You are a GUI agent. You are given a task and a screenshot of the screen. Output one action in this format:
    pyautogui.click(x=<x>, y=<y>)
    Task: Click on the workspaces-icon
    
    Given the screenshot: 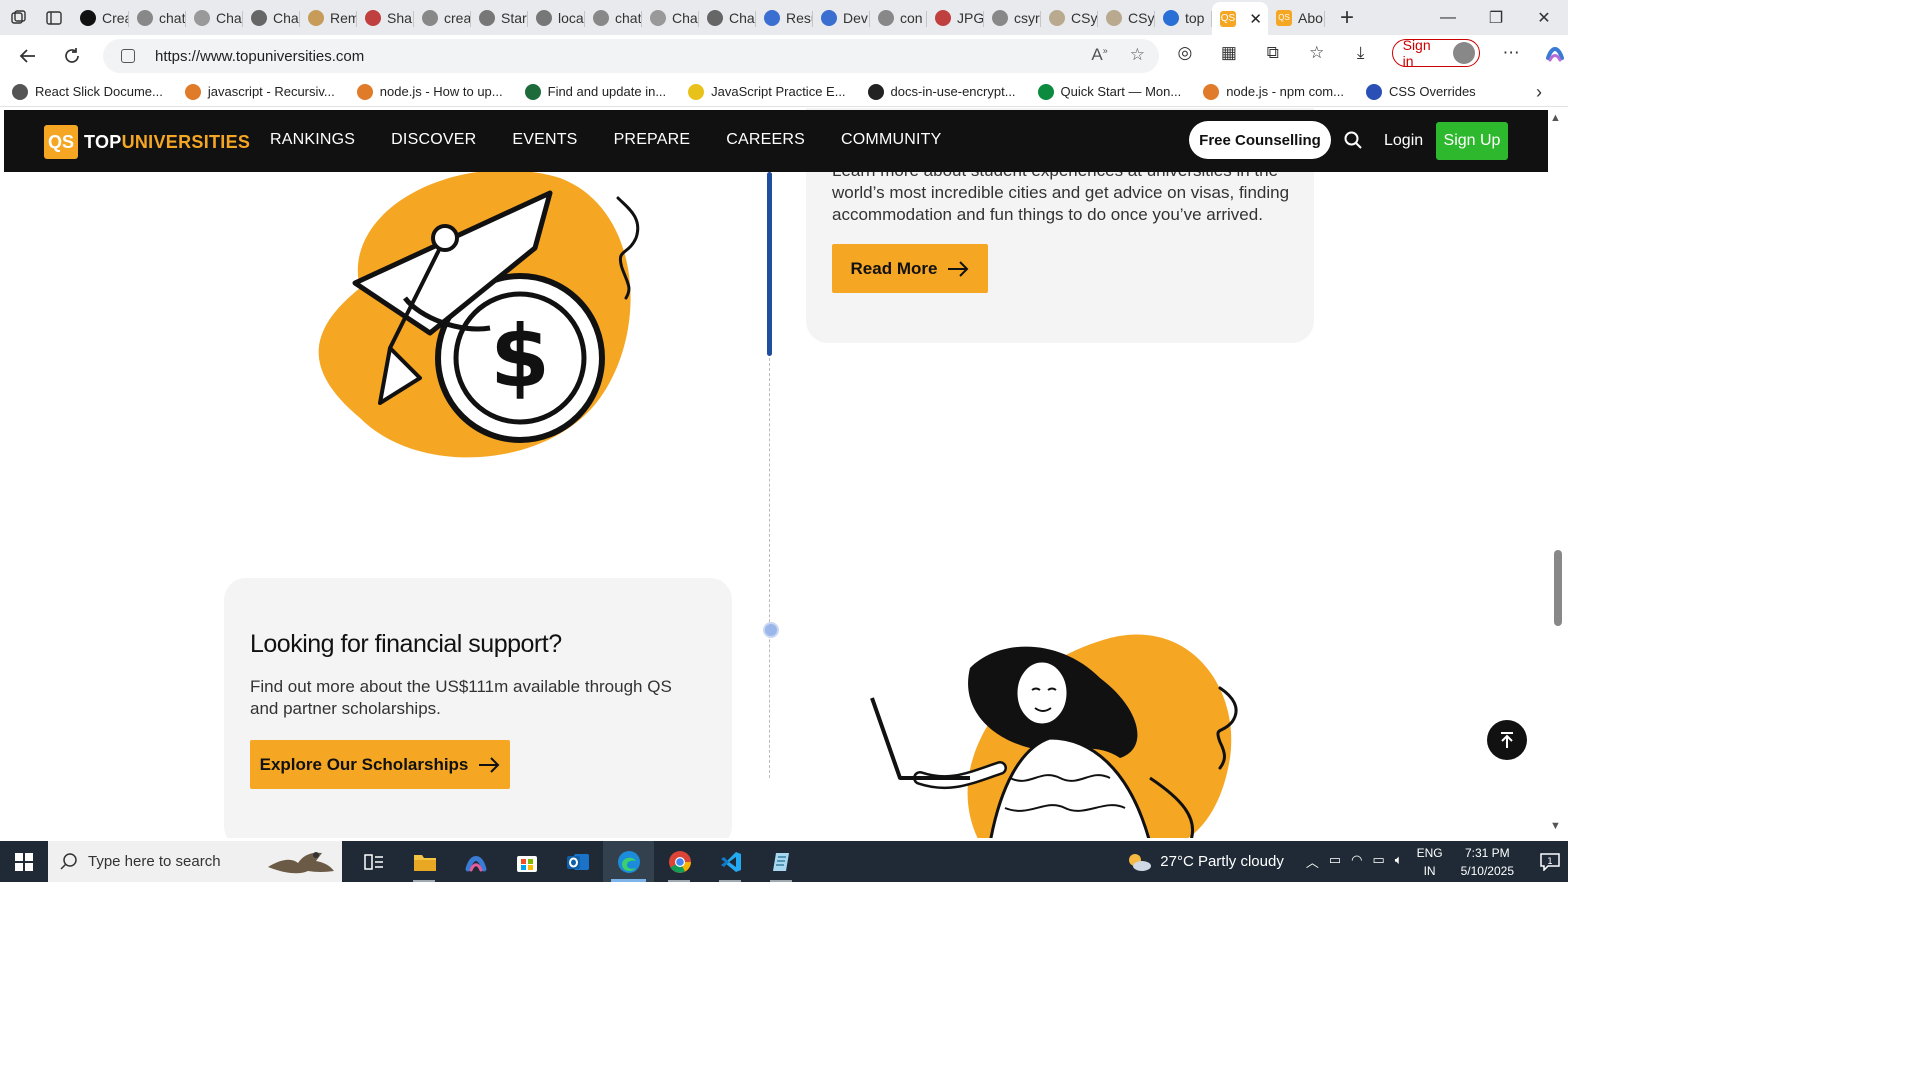 What is the action you would take?
    pyautogui.click(x=18, y=17)
    